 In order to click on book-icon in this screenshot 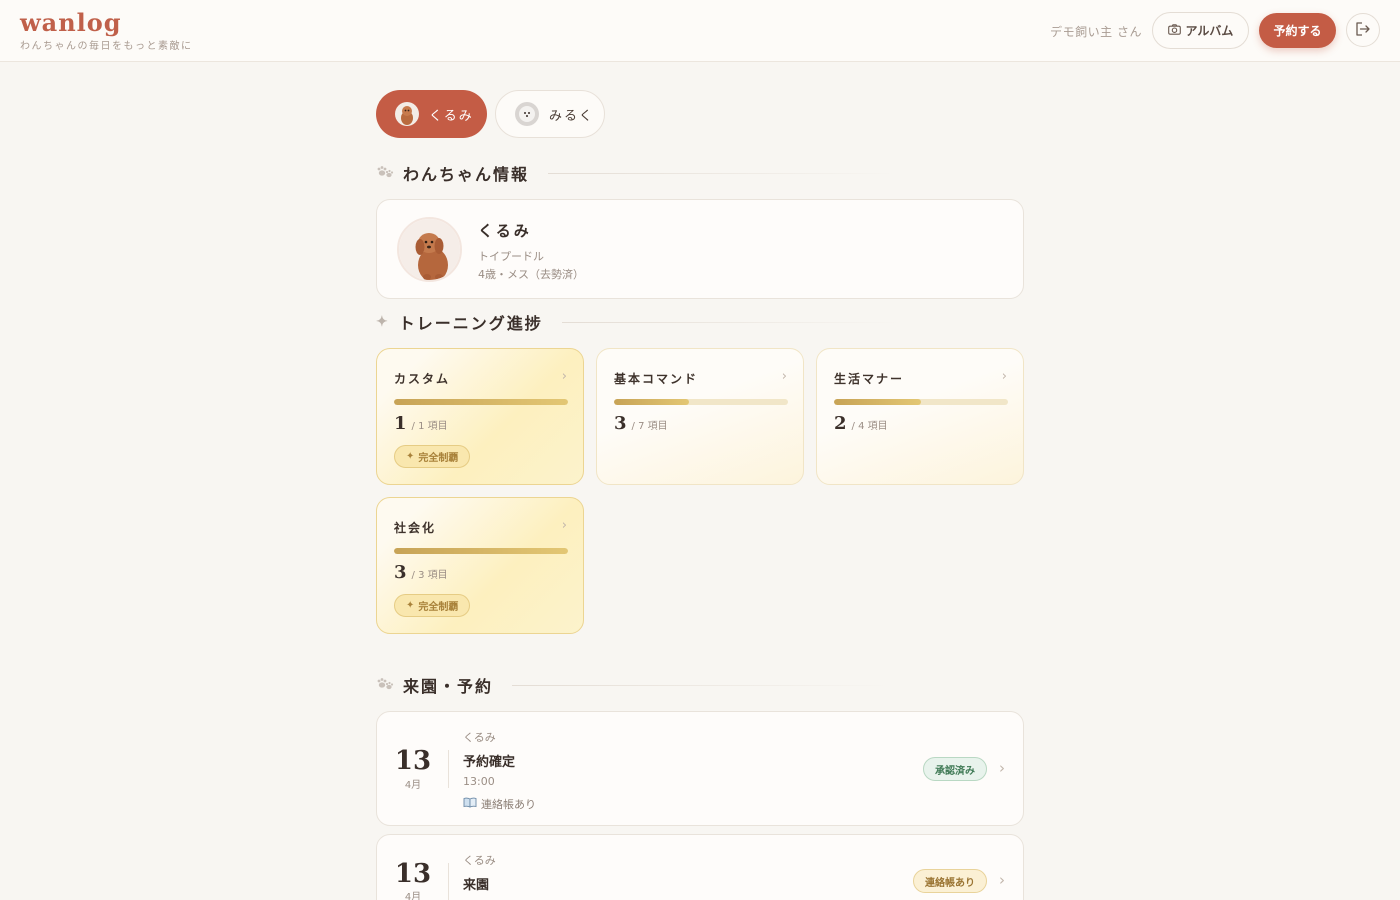, I will do `click(470, 804)`.